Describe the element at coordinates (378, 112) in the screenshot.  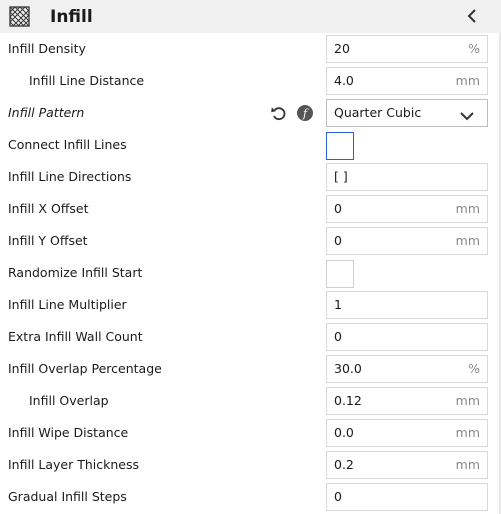
I see `field-value: Quarter Cubic` at that location.